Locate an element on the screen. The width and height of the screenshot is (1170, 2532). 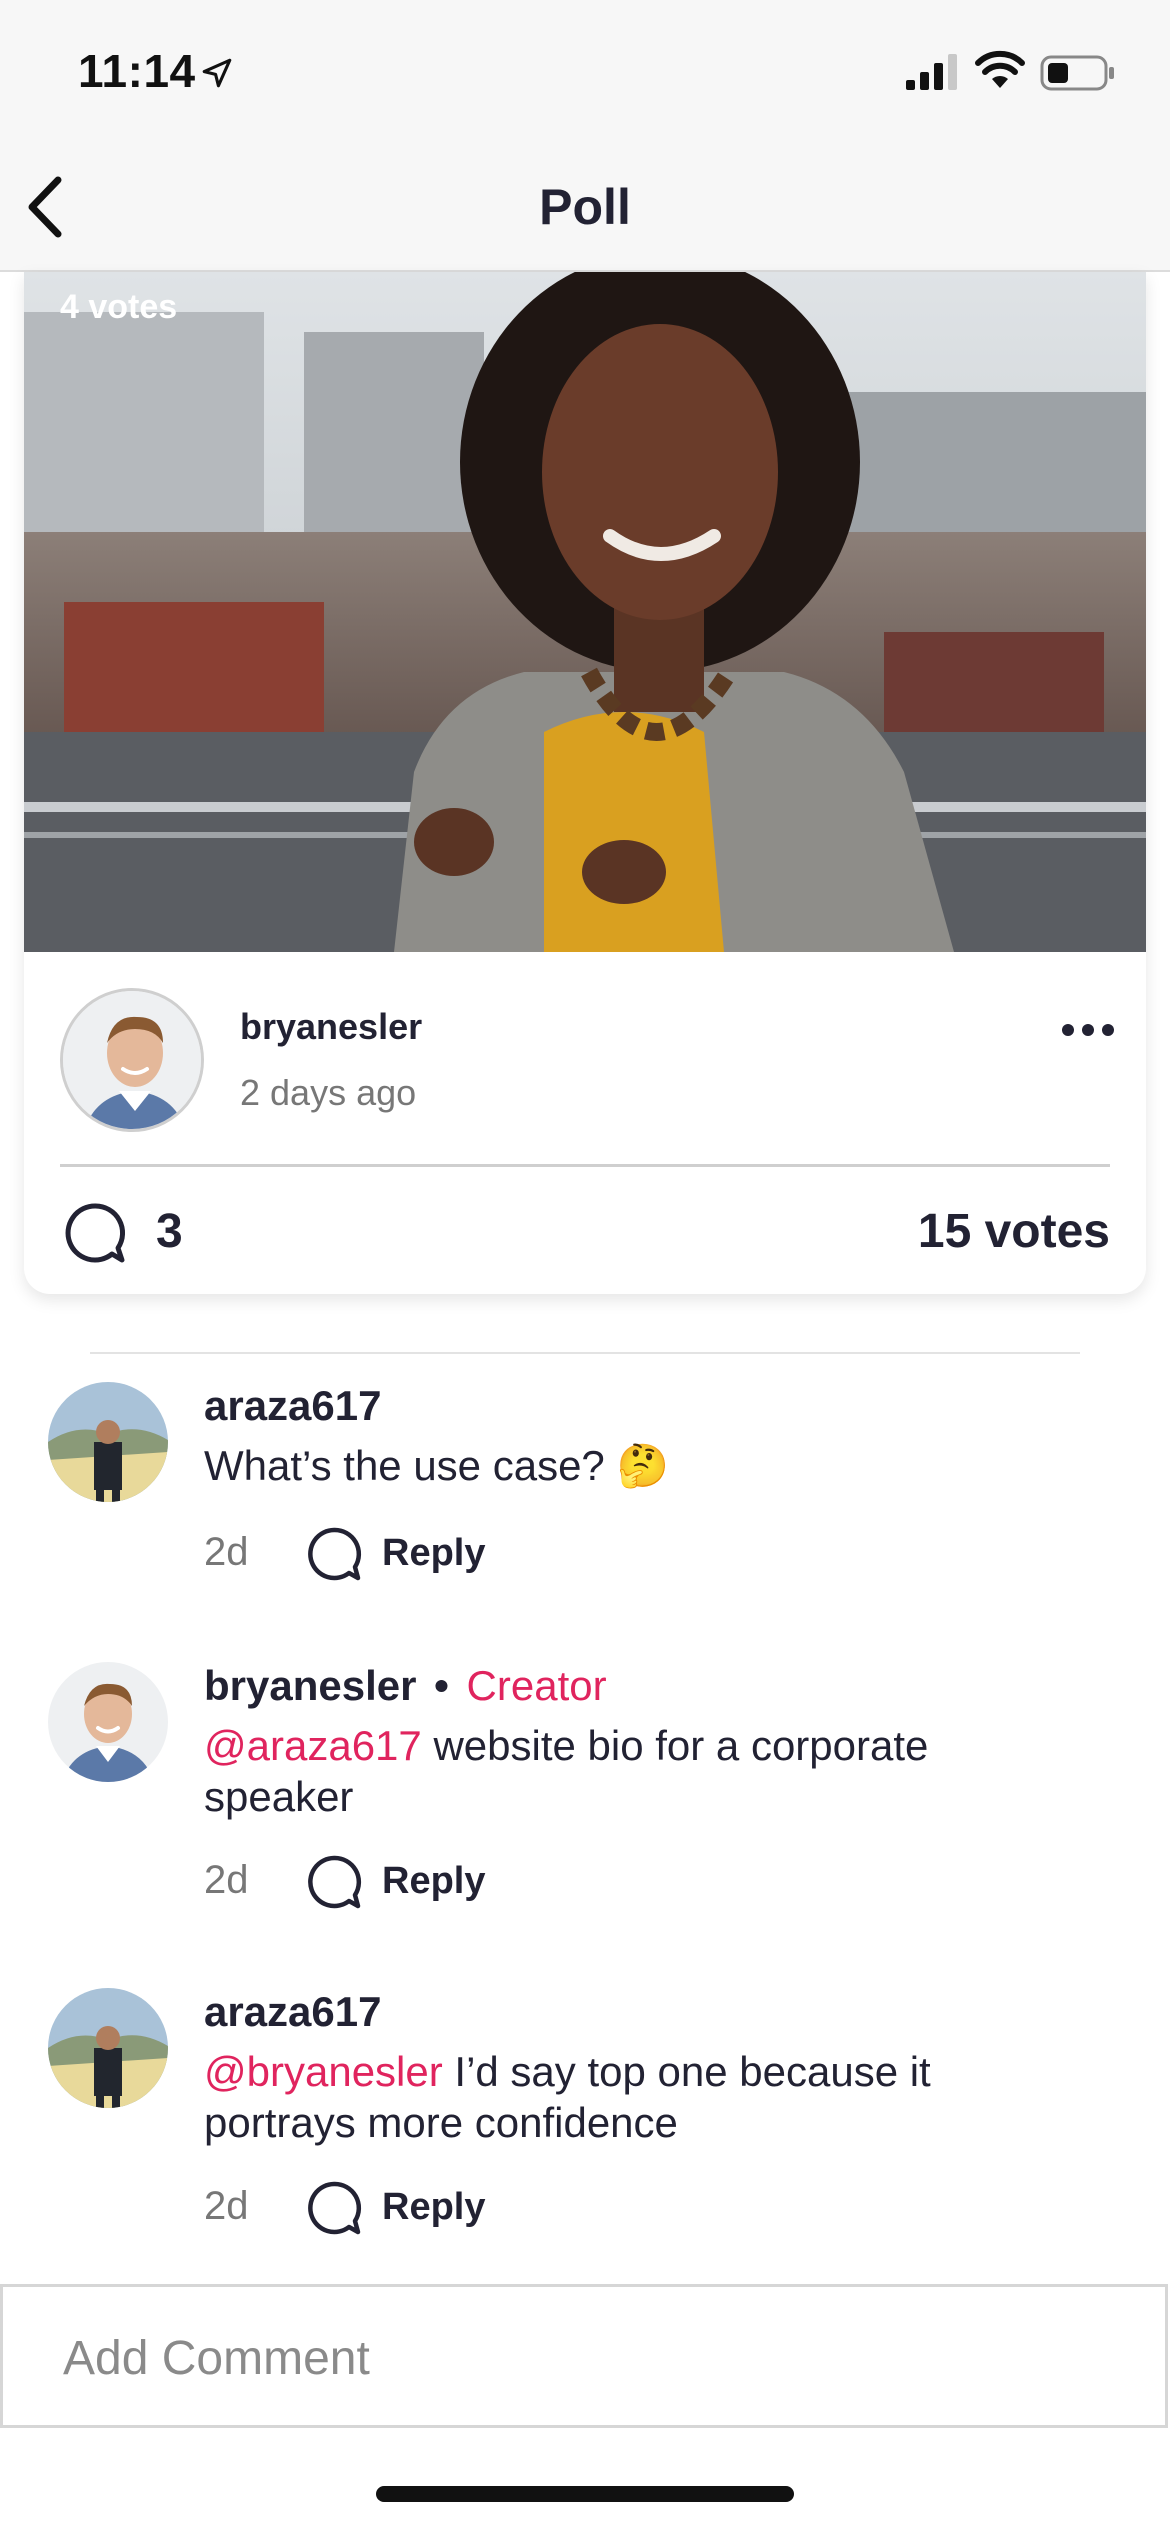
option-vote-count: 4 votes is located at coordinates (119, 307).